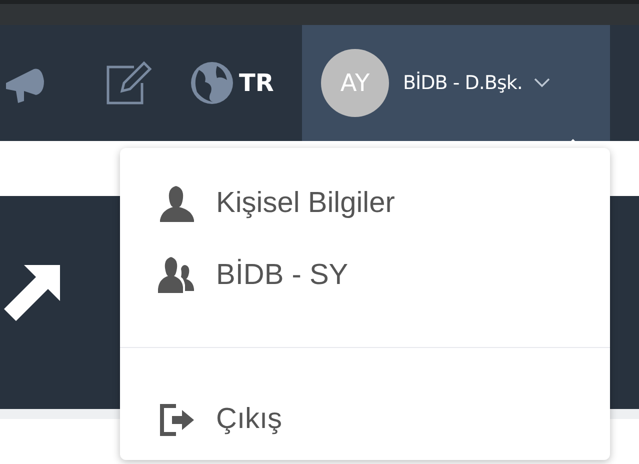 This screenshot has width=639, height=464. I want to click on chevron-icon, so click(542, 83).